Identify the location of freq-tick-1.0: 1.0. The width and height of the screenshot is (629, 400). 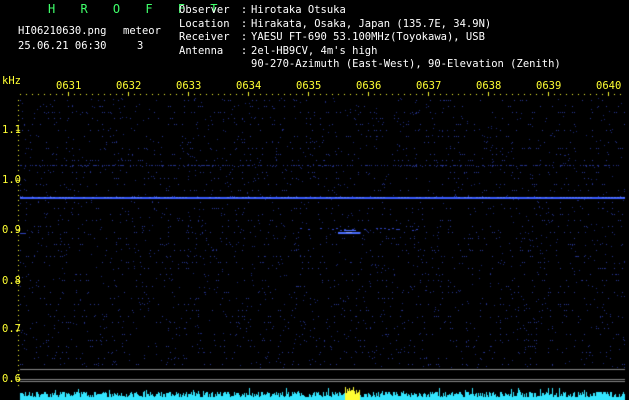
(11, 180).